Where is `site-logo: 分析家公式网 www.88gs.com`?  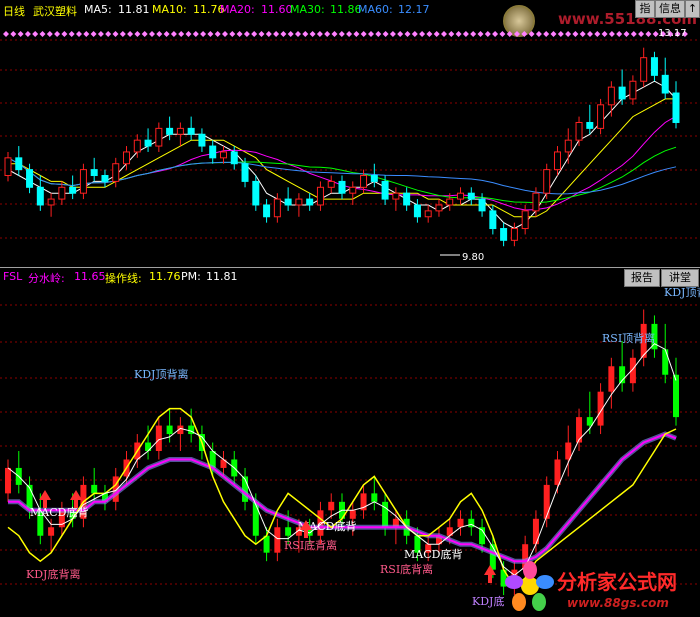 site-logo: 分析家公式网 www.88gs.com is located at coordinates (602, 587).